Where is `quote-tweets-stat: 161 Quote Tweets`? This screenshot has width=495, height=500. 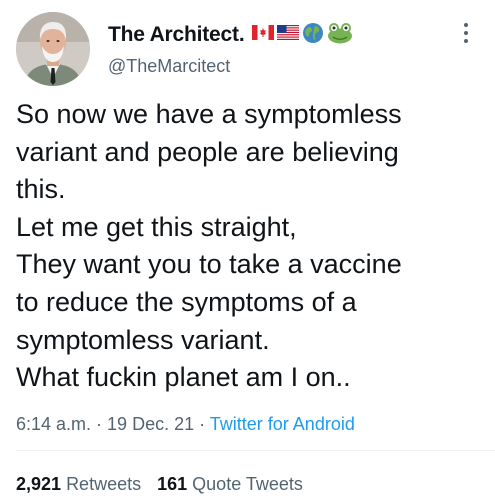 quote-tweets-stat: 161 Quote Tweets is located at coordinates (230, 484).